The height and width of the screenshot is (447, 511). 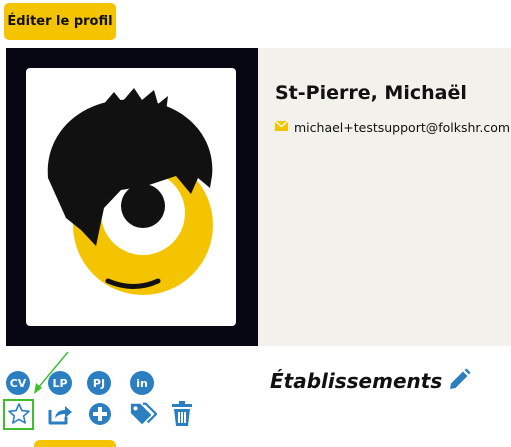 What do you see at coordinates (459, 382) in the screenshot?
I see `pencil-icon` at bounding box center [459, 382].